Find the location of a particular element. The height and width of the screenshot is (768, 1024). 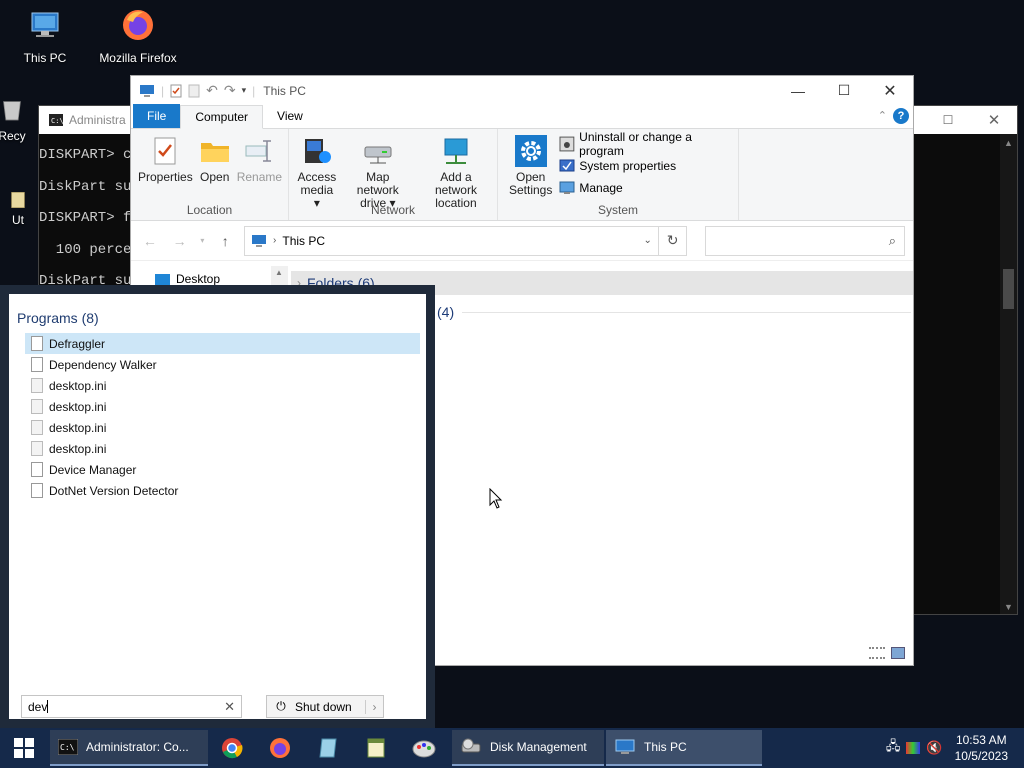

details-view-icon is located at coordinates (877, 653).